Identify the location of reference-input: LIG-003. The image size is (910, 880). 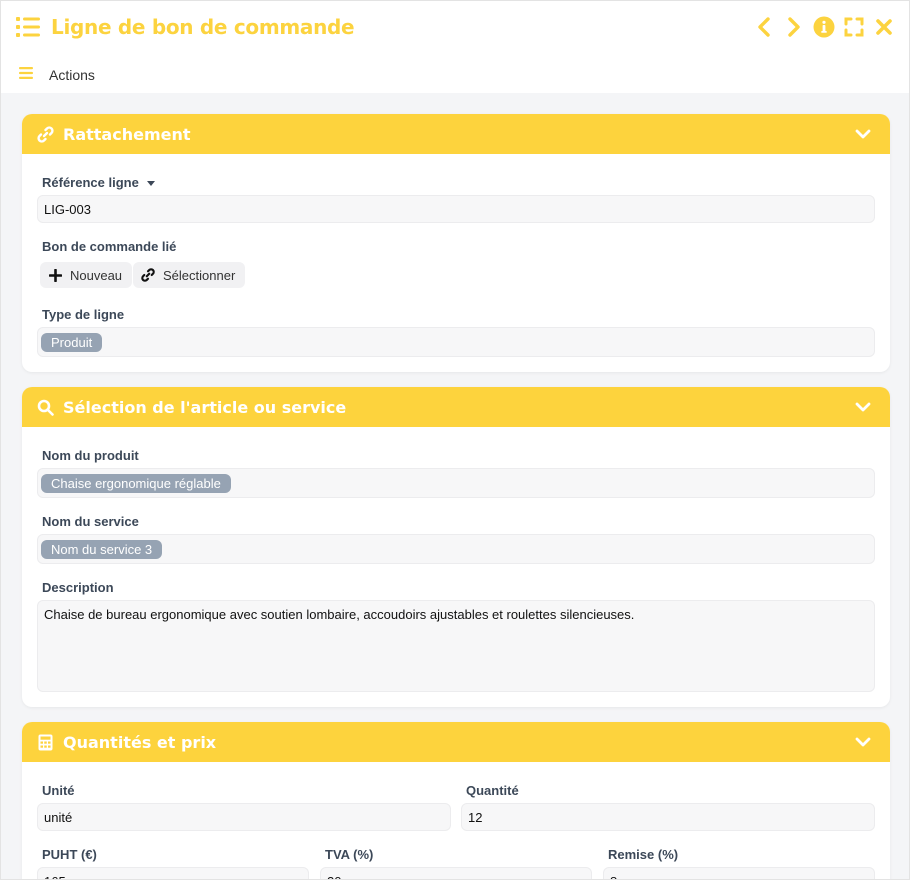
(456, 209).